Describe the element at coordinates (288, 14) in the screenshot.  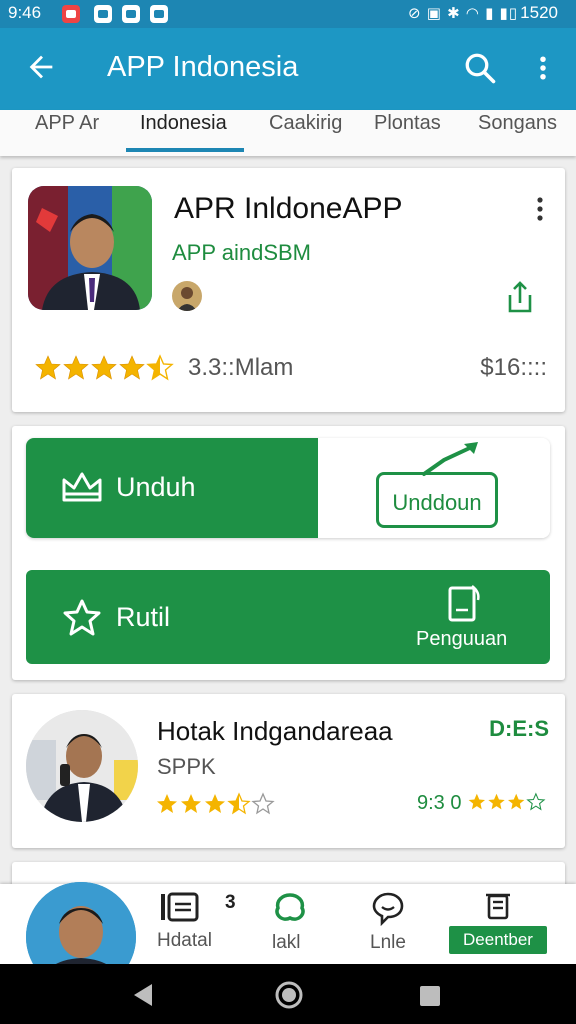
I see `status-bar: 9:46 ⊘ ▣ ✱ ◠ ▮ ▮▯ 1520` at that location.